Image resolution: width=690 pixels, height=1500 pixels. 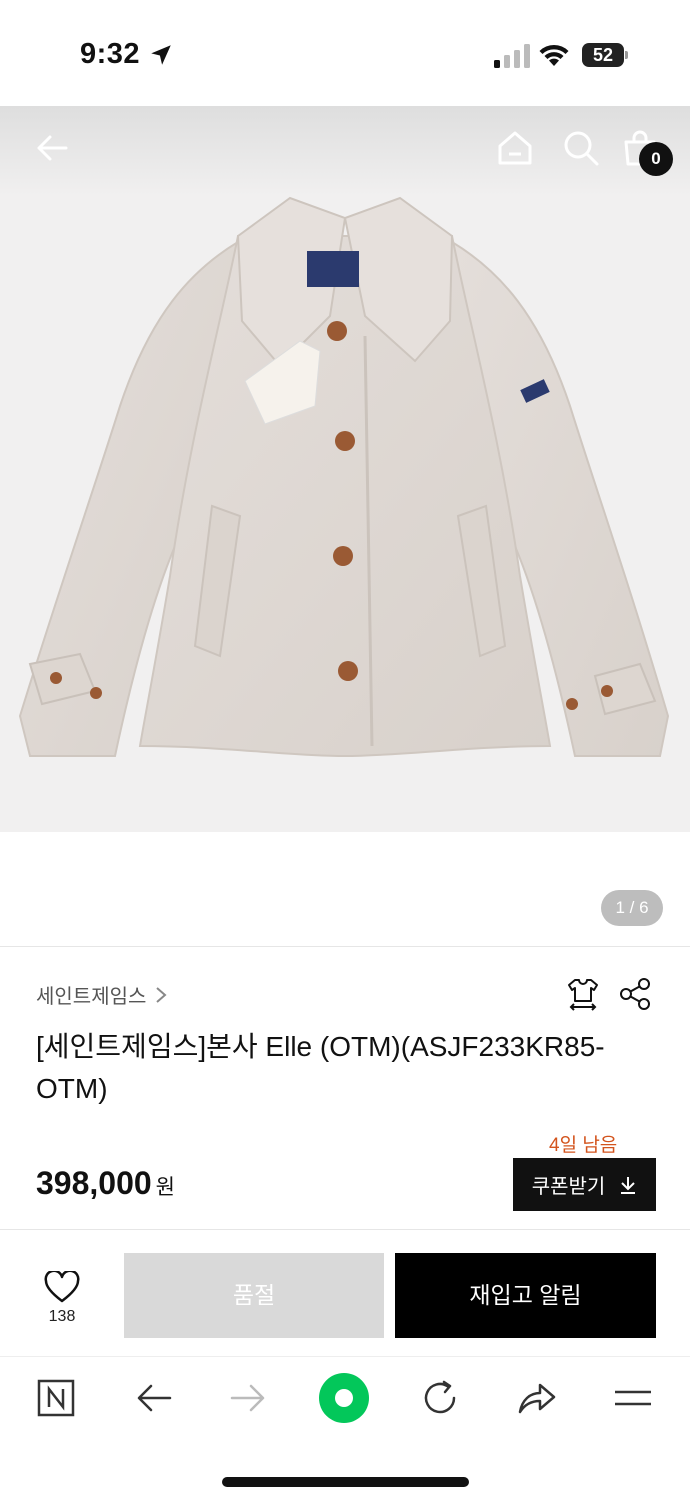 I want to click on share-icon, so click(x=635, y=994).